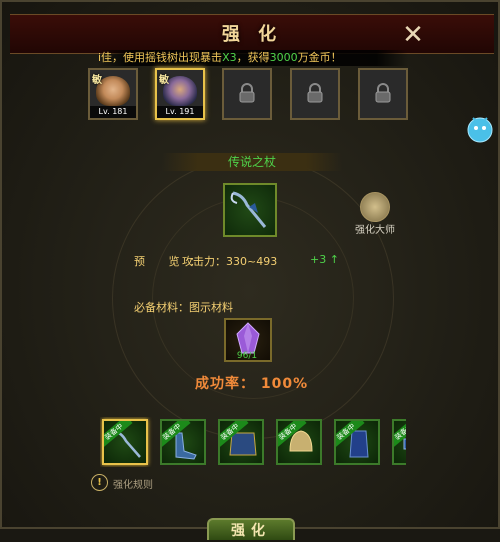 The width and height of the screenshot is (500, 542). I want to click on hero-level: Lv. 181, so click(113, 112).